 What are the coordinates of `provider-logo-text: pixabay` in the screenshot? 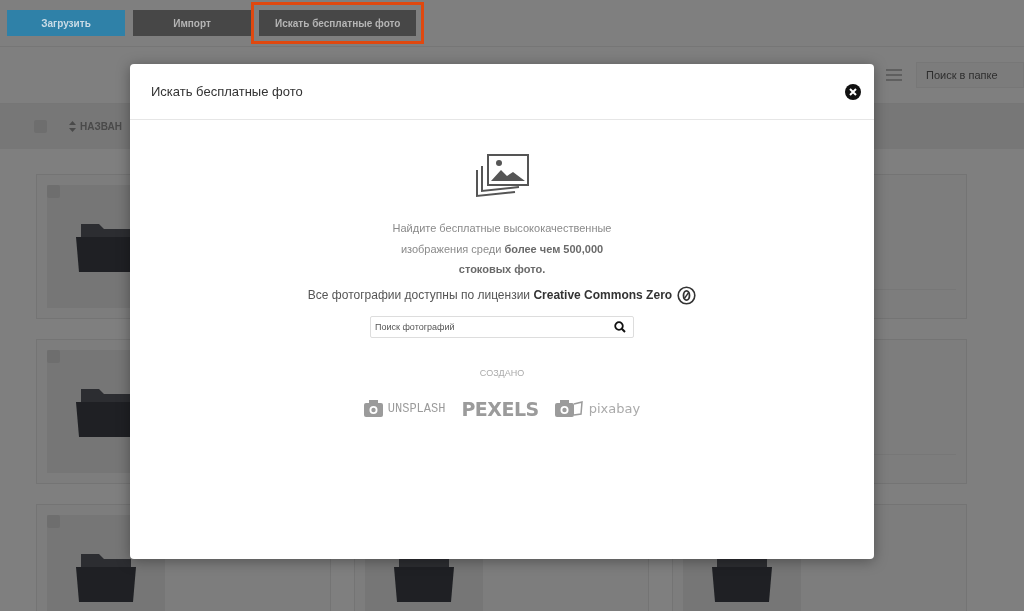 It's located at (614, 408).